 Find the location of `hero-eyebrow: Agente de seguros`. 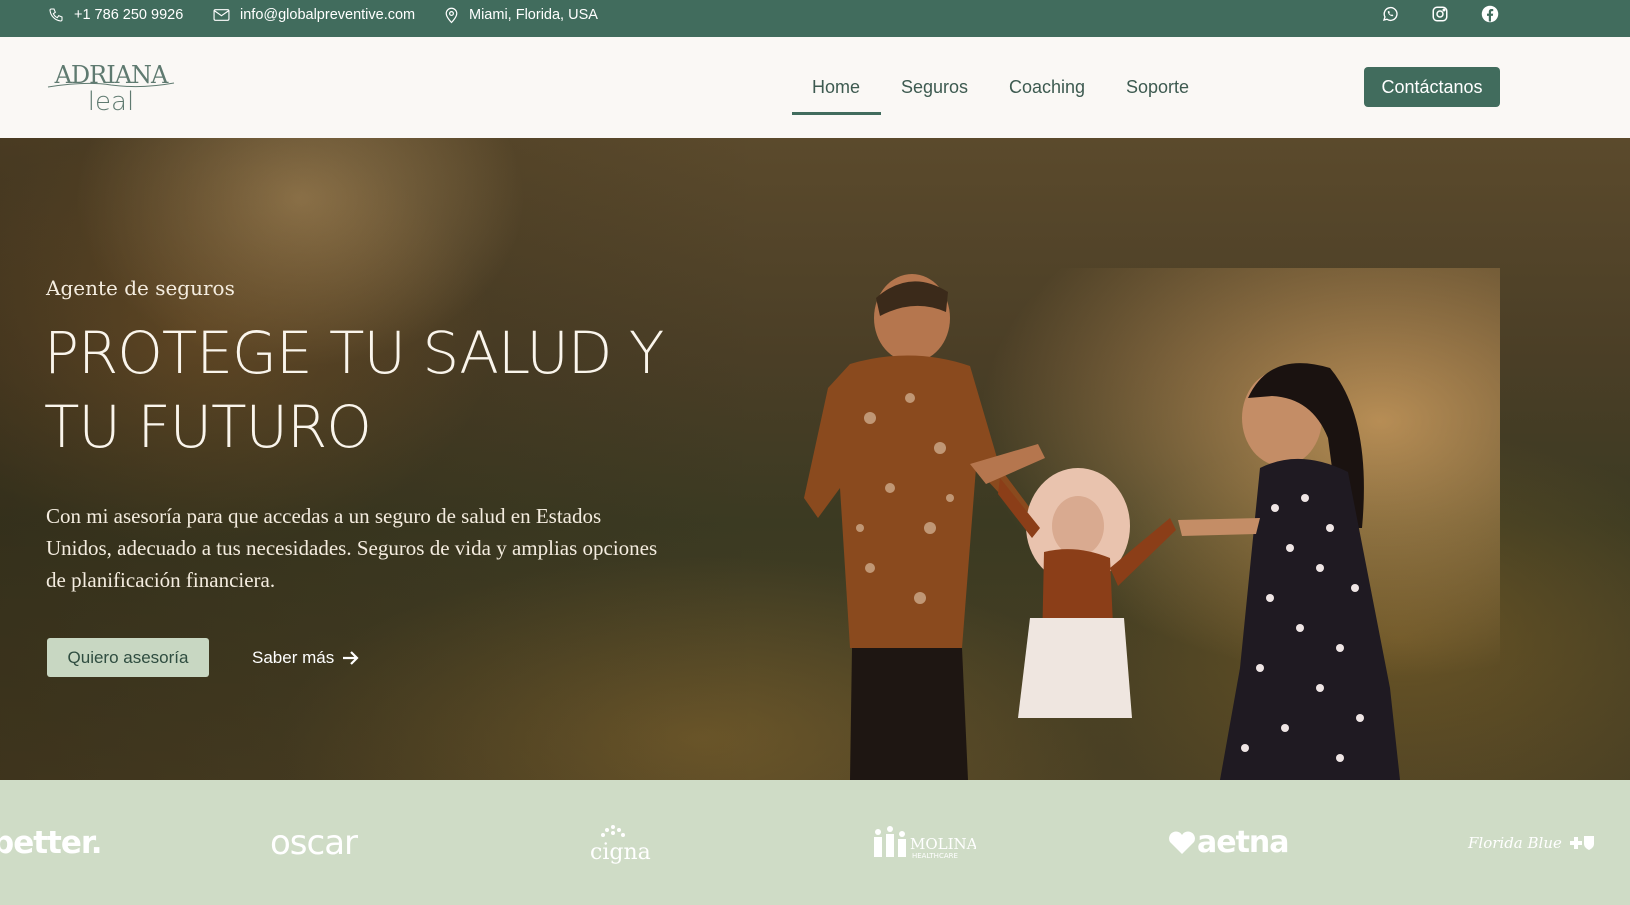

hero-eyebrow: Agente de seguros is located at coordinates (140, 288).